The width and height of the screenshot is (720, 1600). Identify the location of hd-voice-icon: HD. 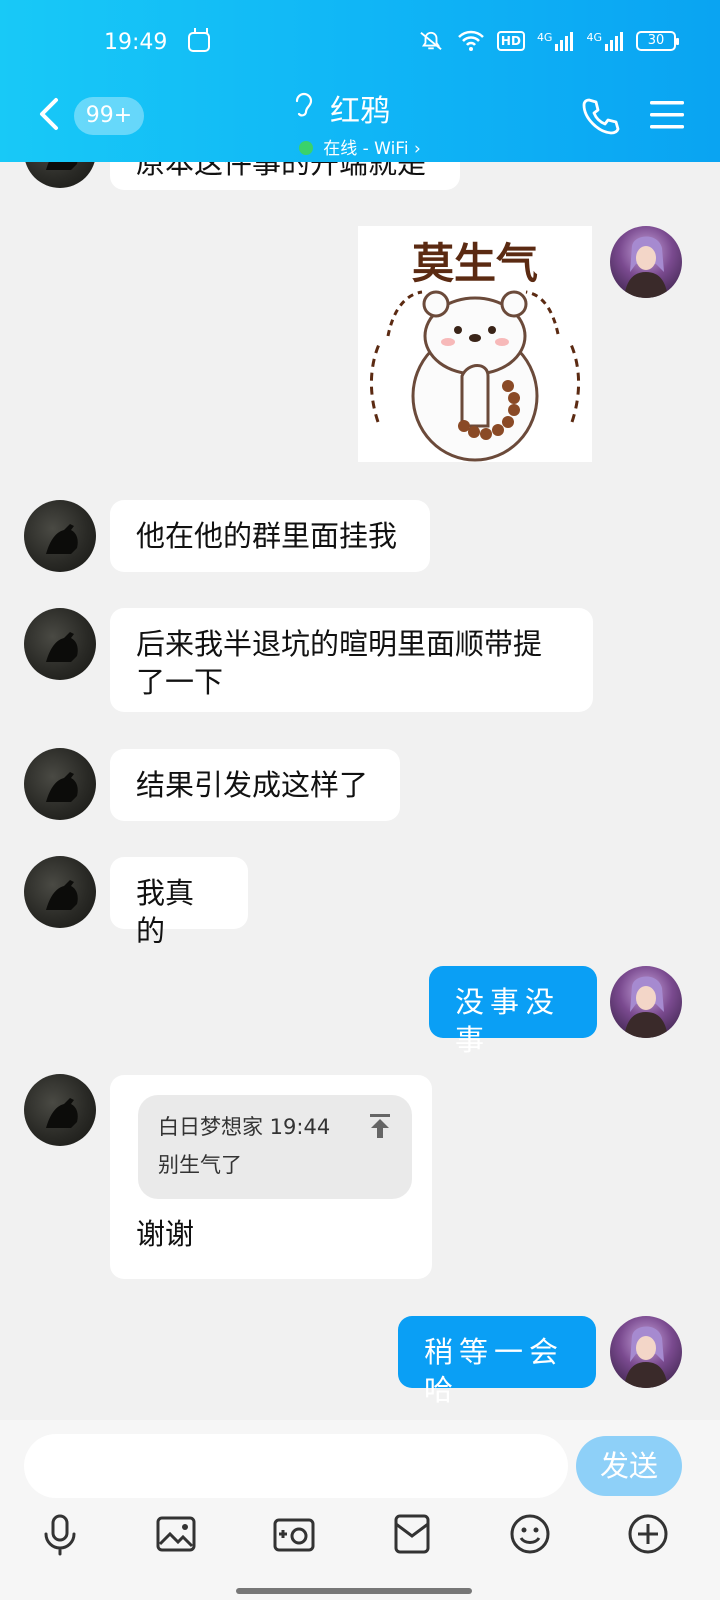
(510, 41).